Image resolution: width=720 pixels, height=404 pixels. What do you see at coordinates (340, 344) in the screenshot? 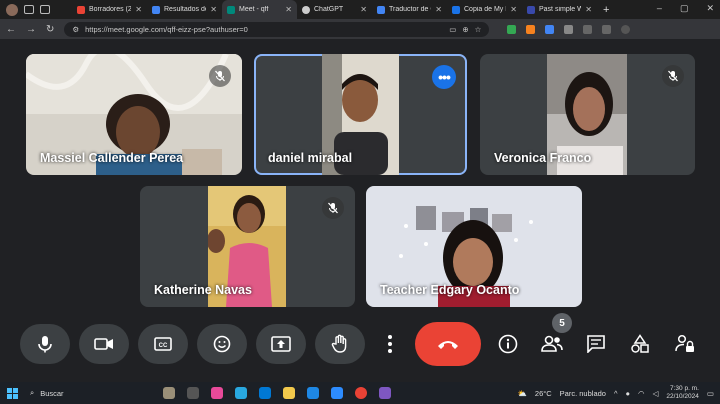
I see `raise-hand-button` at bounding box center [340, 344].